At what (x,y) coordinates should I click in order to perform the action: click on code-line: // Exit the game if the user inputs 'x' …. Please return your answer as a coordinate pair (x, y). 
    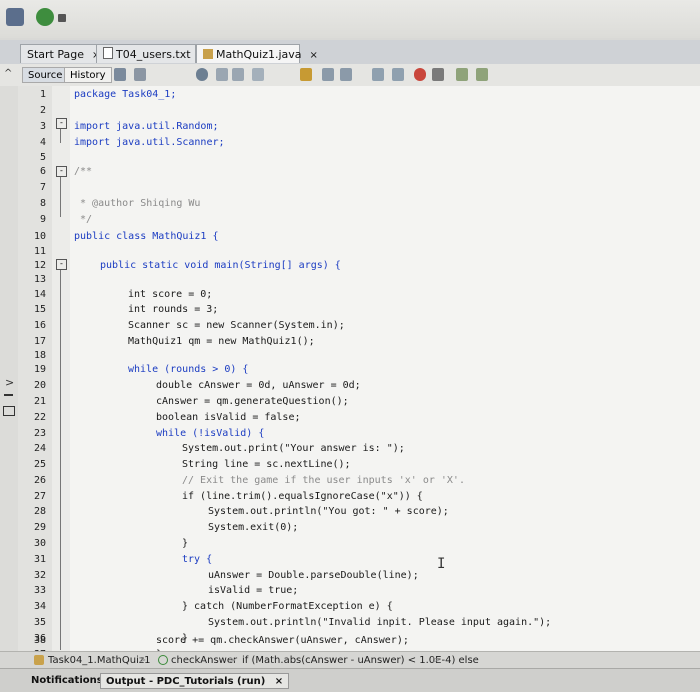
    Looking at the image, I should click on (323, 480).